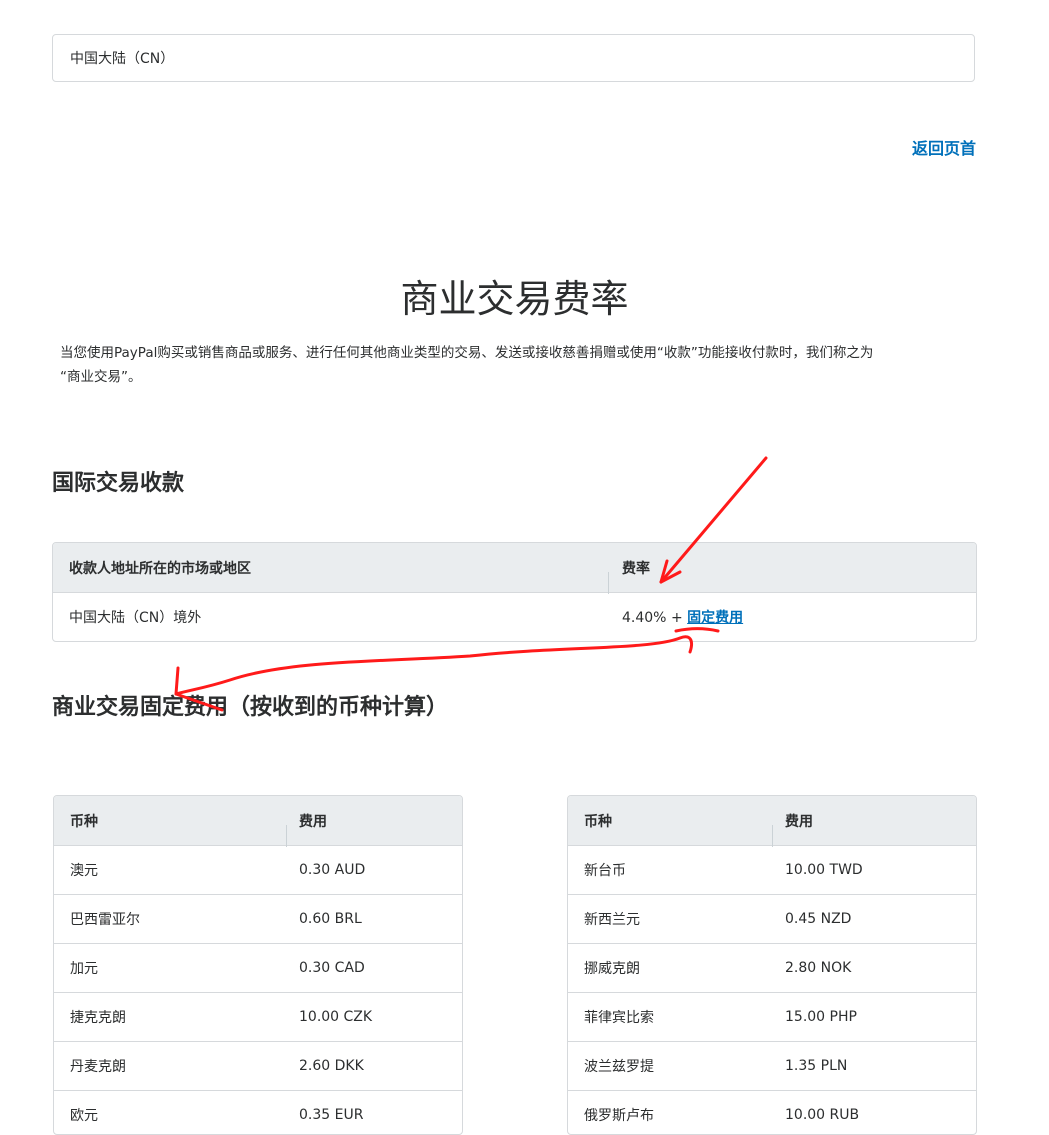 The image size is (1049, 1135). I want to click on fee-cell: 1.35 PLN, so click(816, 1066).